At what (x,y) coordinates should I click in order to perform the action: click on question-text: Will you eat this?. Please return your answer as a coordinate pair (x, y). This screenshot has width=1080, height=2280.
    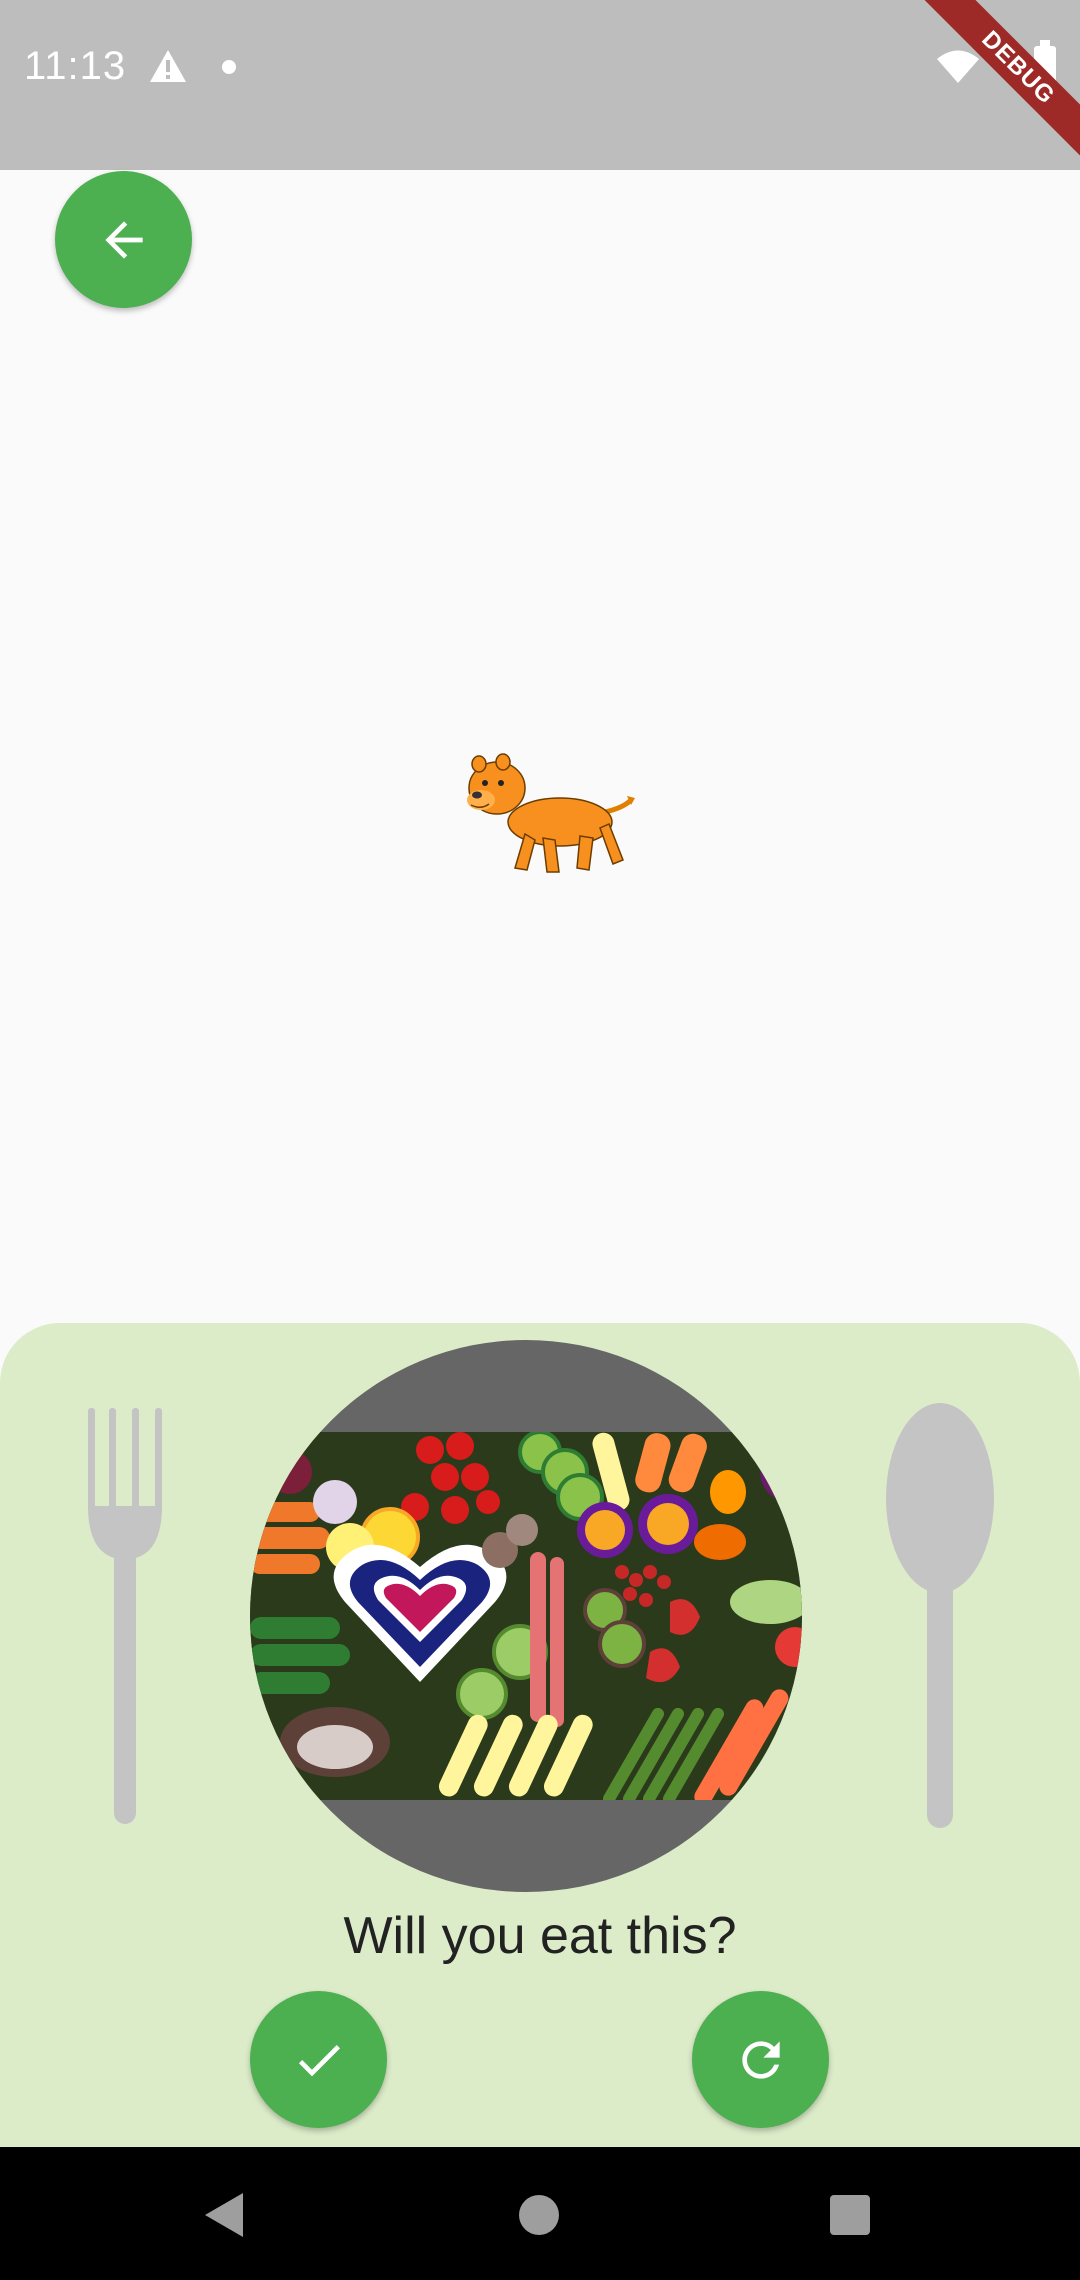
    Looking at the image, I should click on (540, 1936).